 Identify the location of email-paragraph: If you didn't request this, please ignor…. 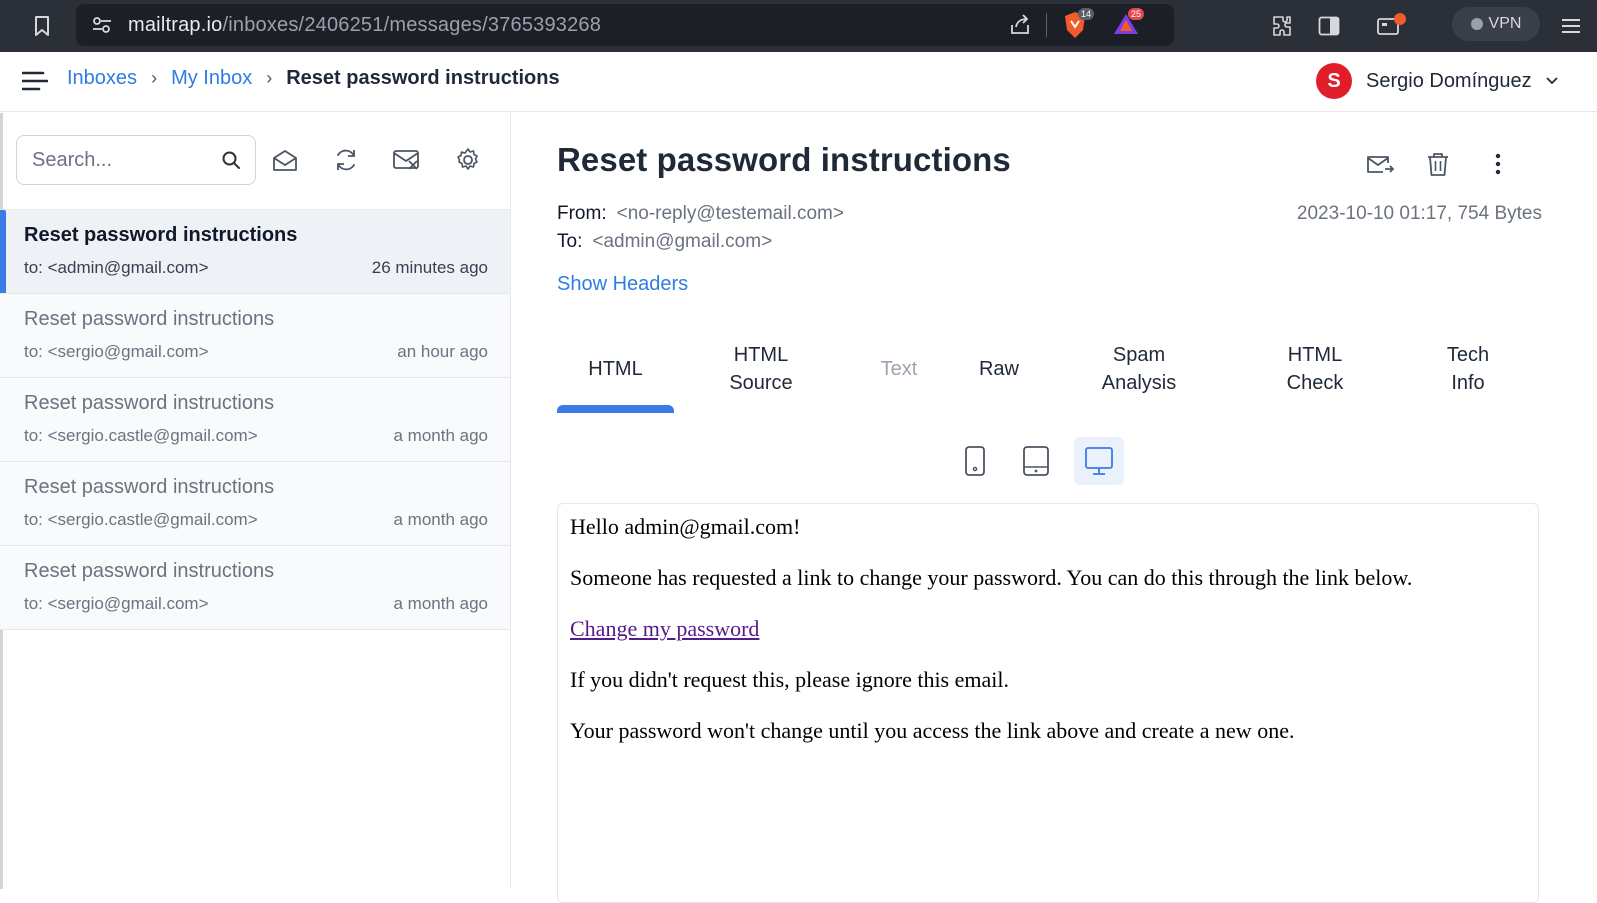
(789, 679).